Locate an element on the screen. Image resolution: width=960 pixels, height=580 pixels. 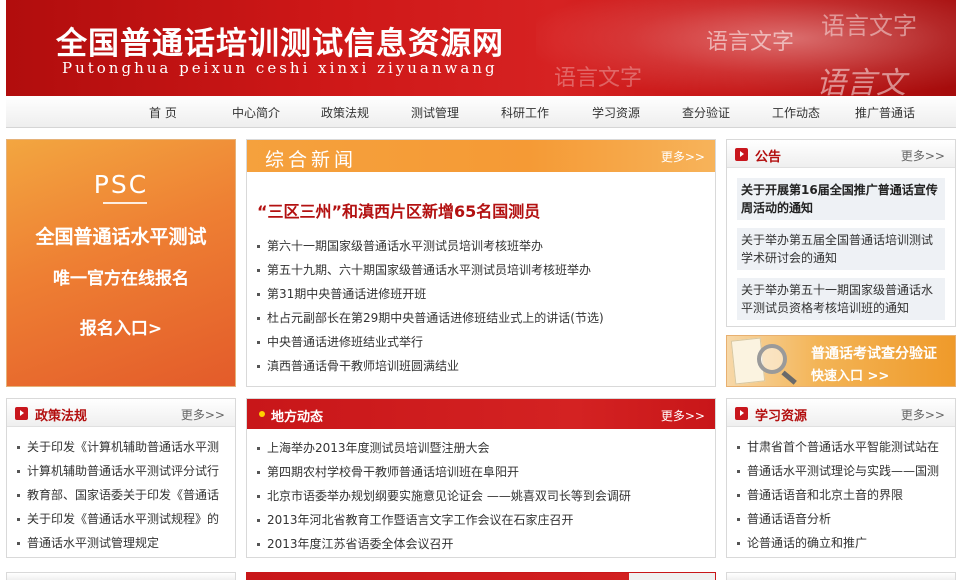
list-item: 关于印发《计算机辅助普通话水平测 is located at coordinates (123, 447).